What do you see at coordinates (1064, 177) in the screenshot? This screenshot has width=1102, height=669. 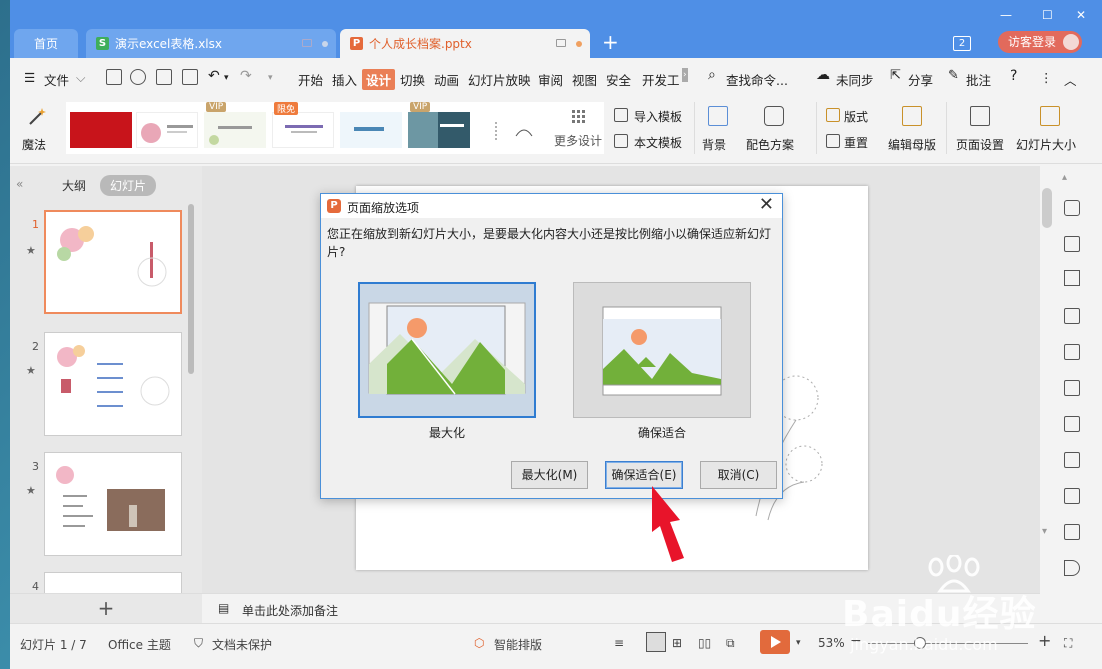 I see `scroll-up-icon: ▴` at bounding box center [1064, 177].